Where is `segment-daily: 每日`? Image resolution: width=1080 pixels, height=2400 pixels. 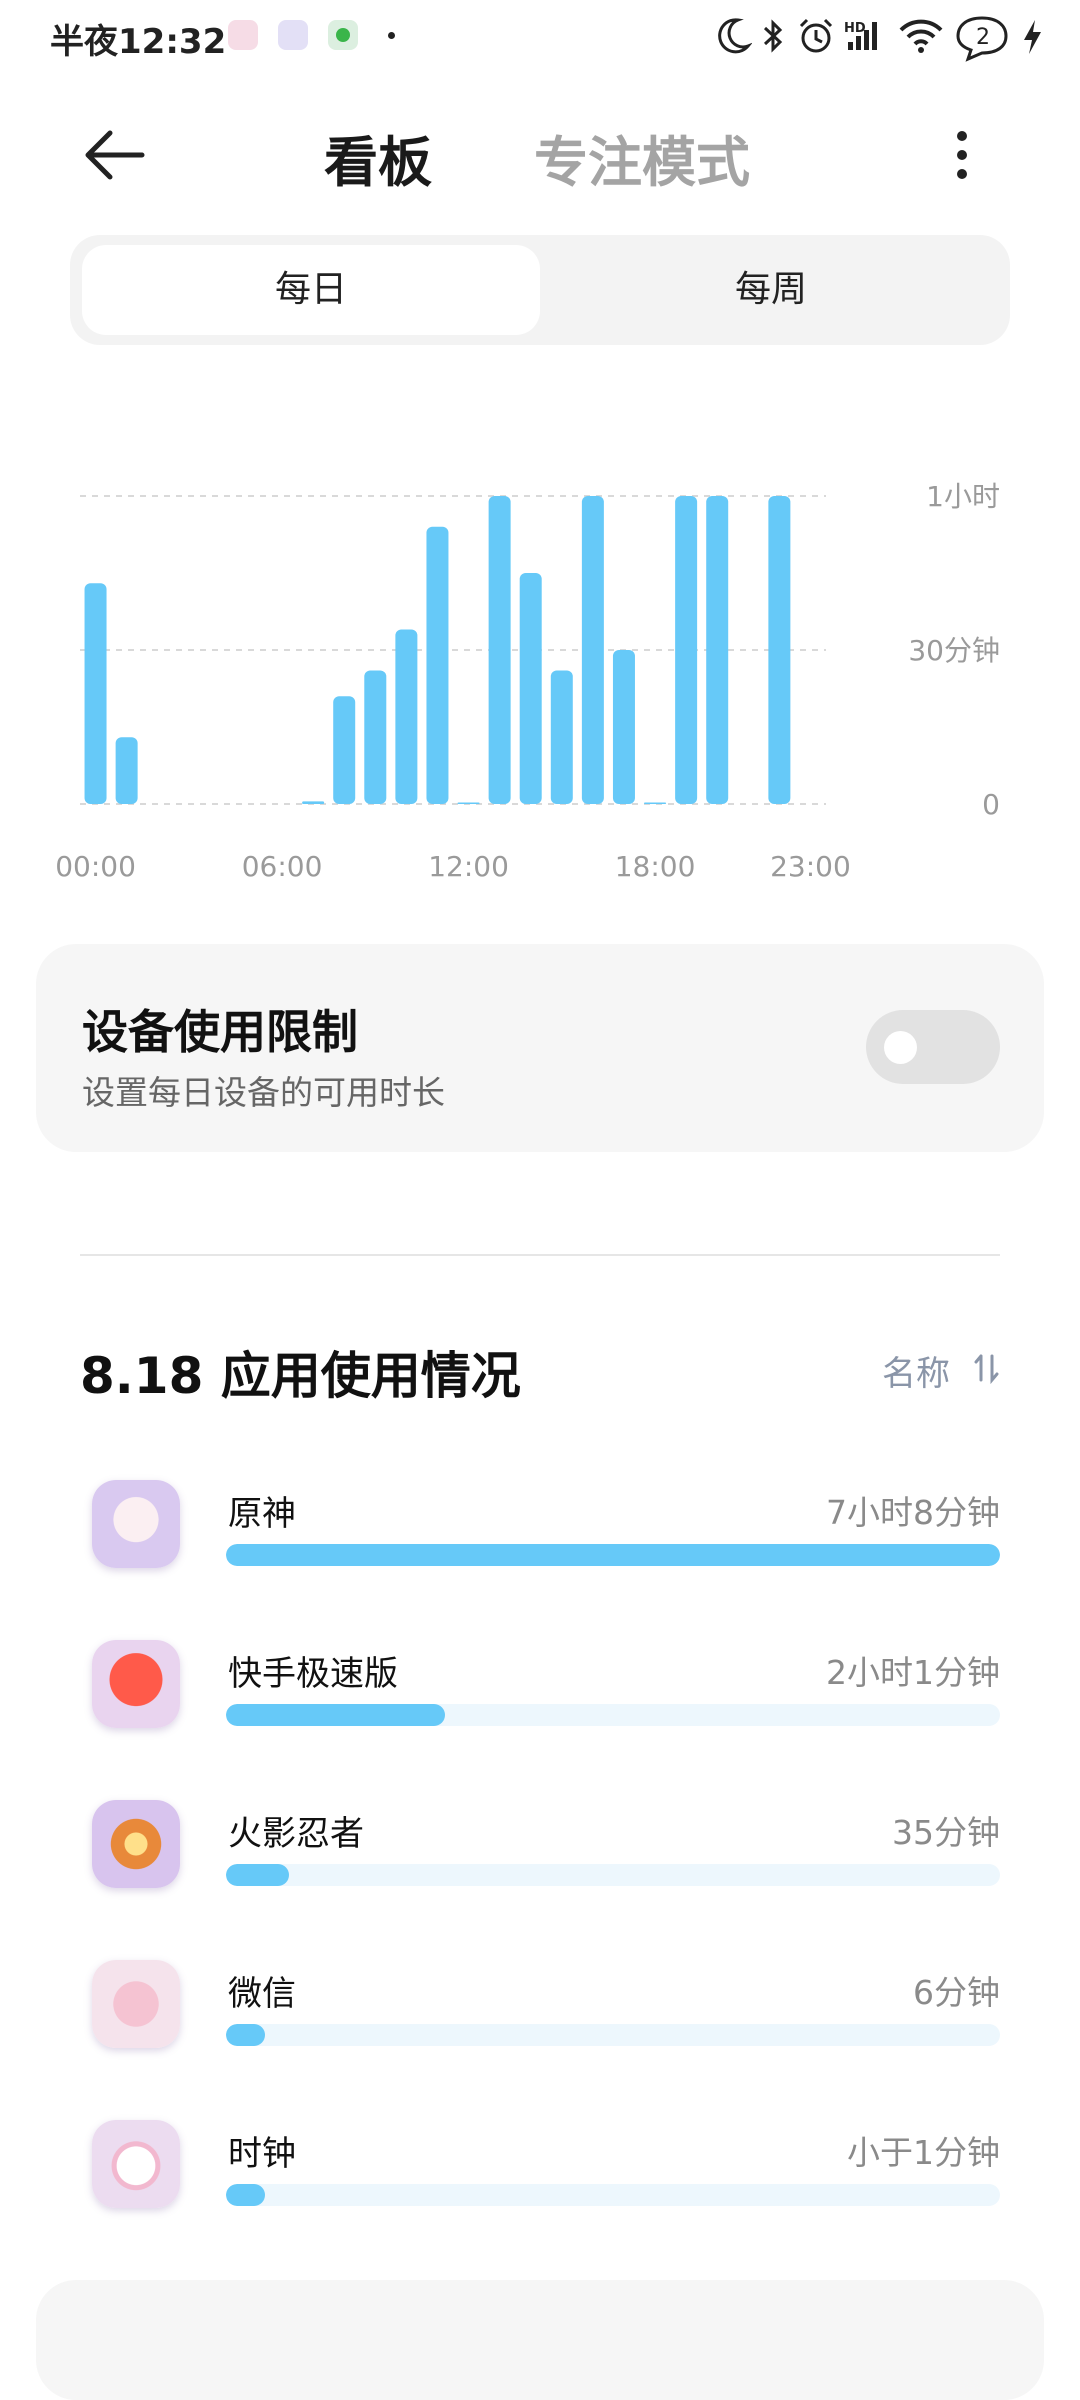
segment-daily: 每日 is located at coordinates (311, 290).